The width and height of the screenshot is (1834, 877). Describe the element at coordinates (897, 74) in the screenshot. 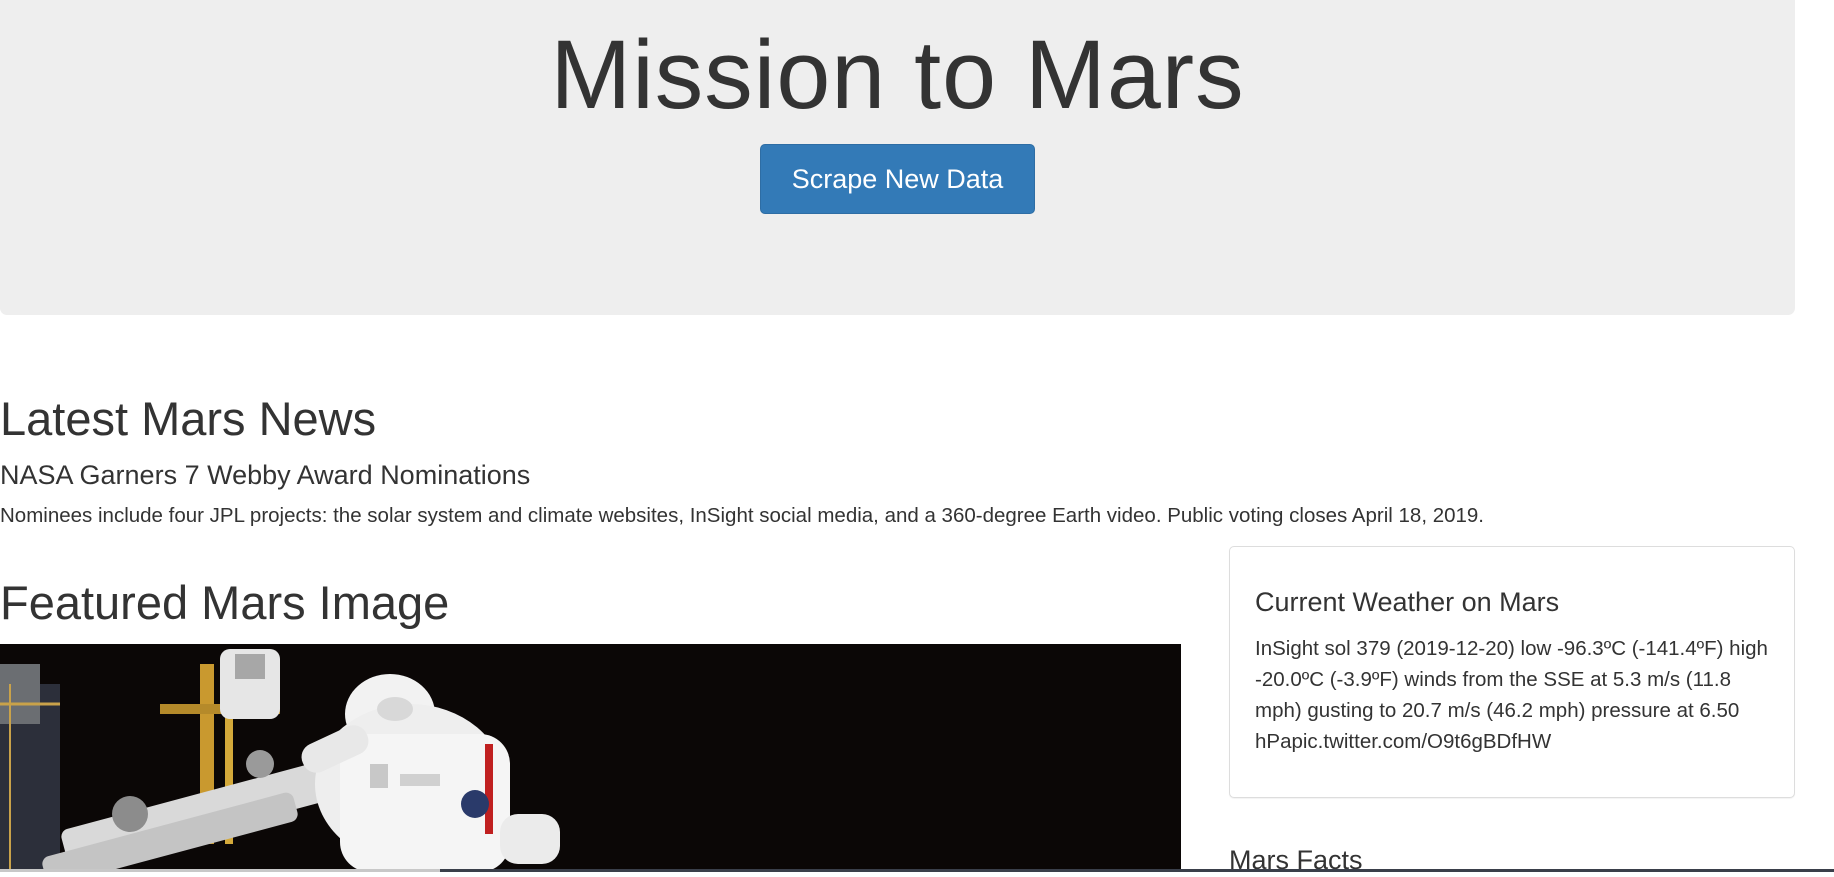

I see `page-title: Mission to Mars` at that location.